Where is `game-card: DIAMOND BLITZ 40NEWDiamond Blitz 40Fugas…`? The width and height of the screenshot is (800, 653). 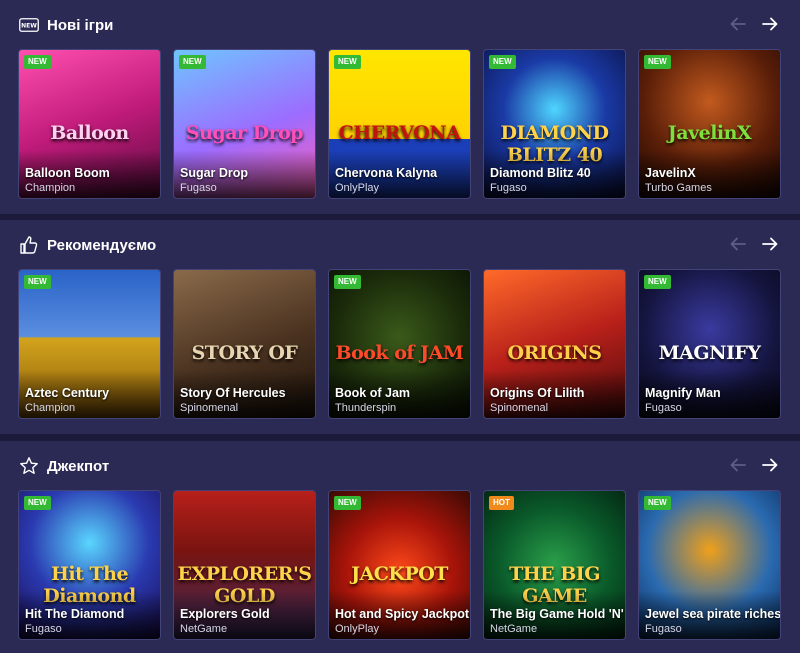 game-card: DIAMOND BLITZ 40NEWDiamond Blitz 40Fugas… is located at coordinates (554, 124).